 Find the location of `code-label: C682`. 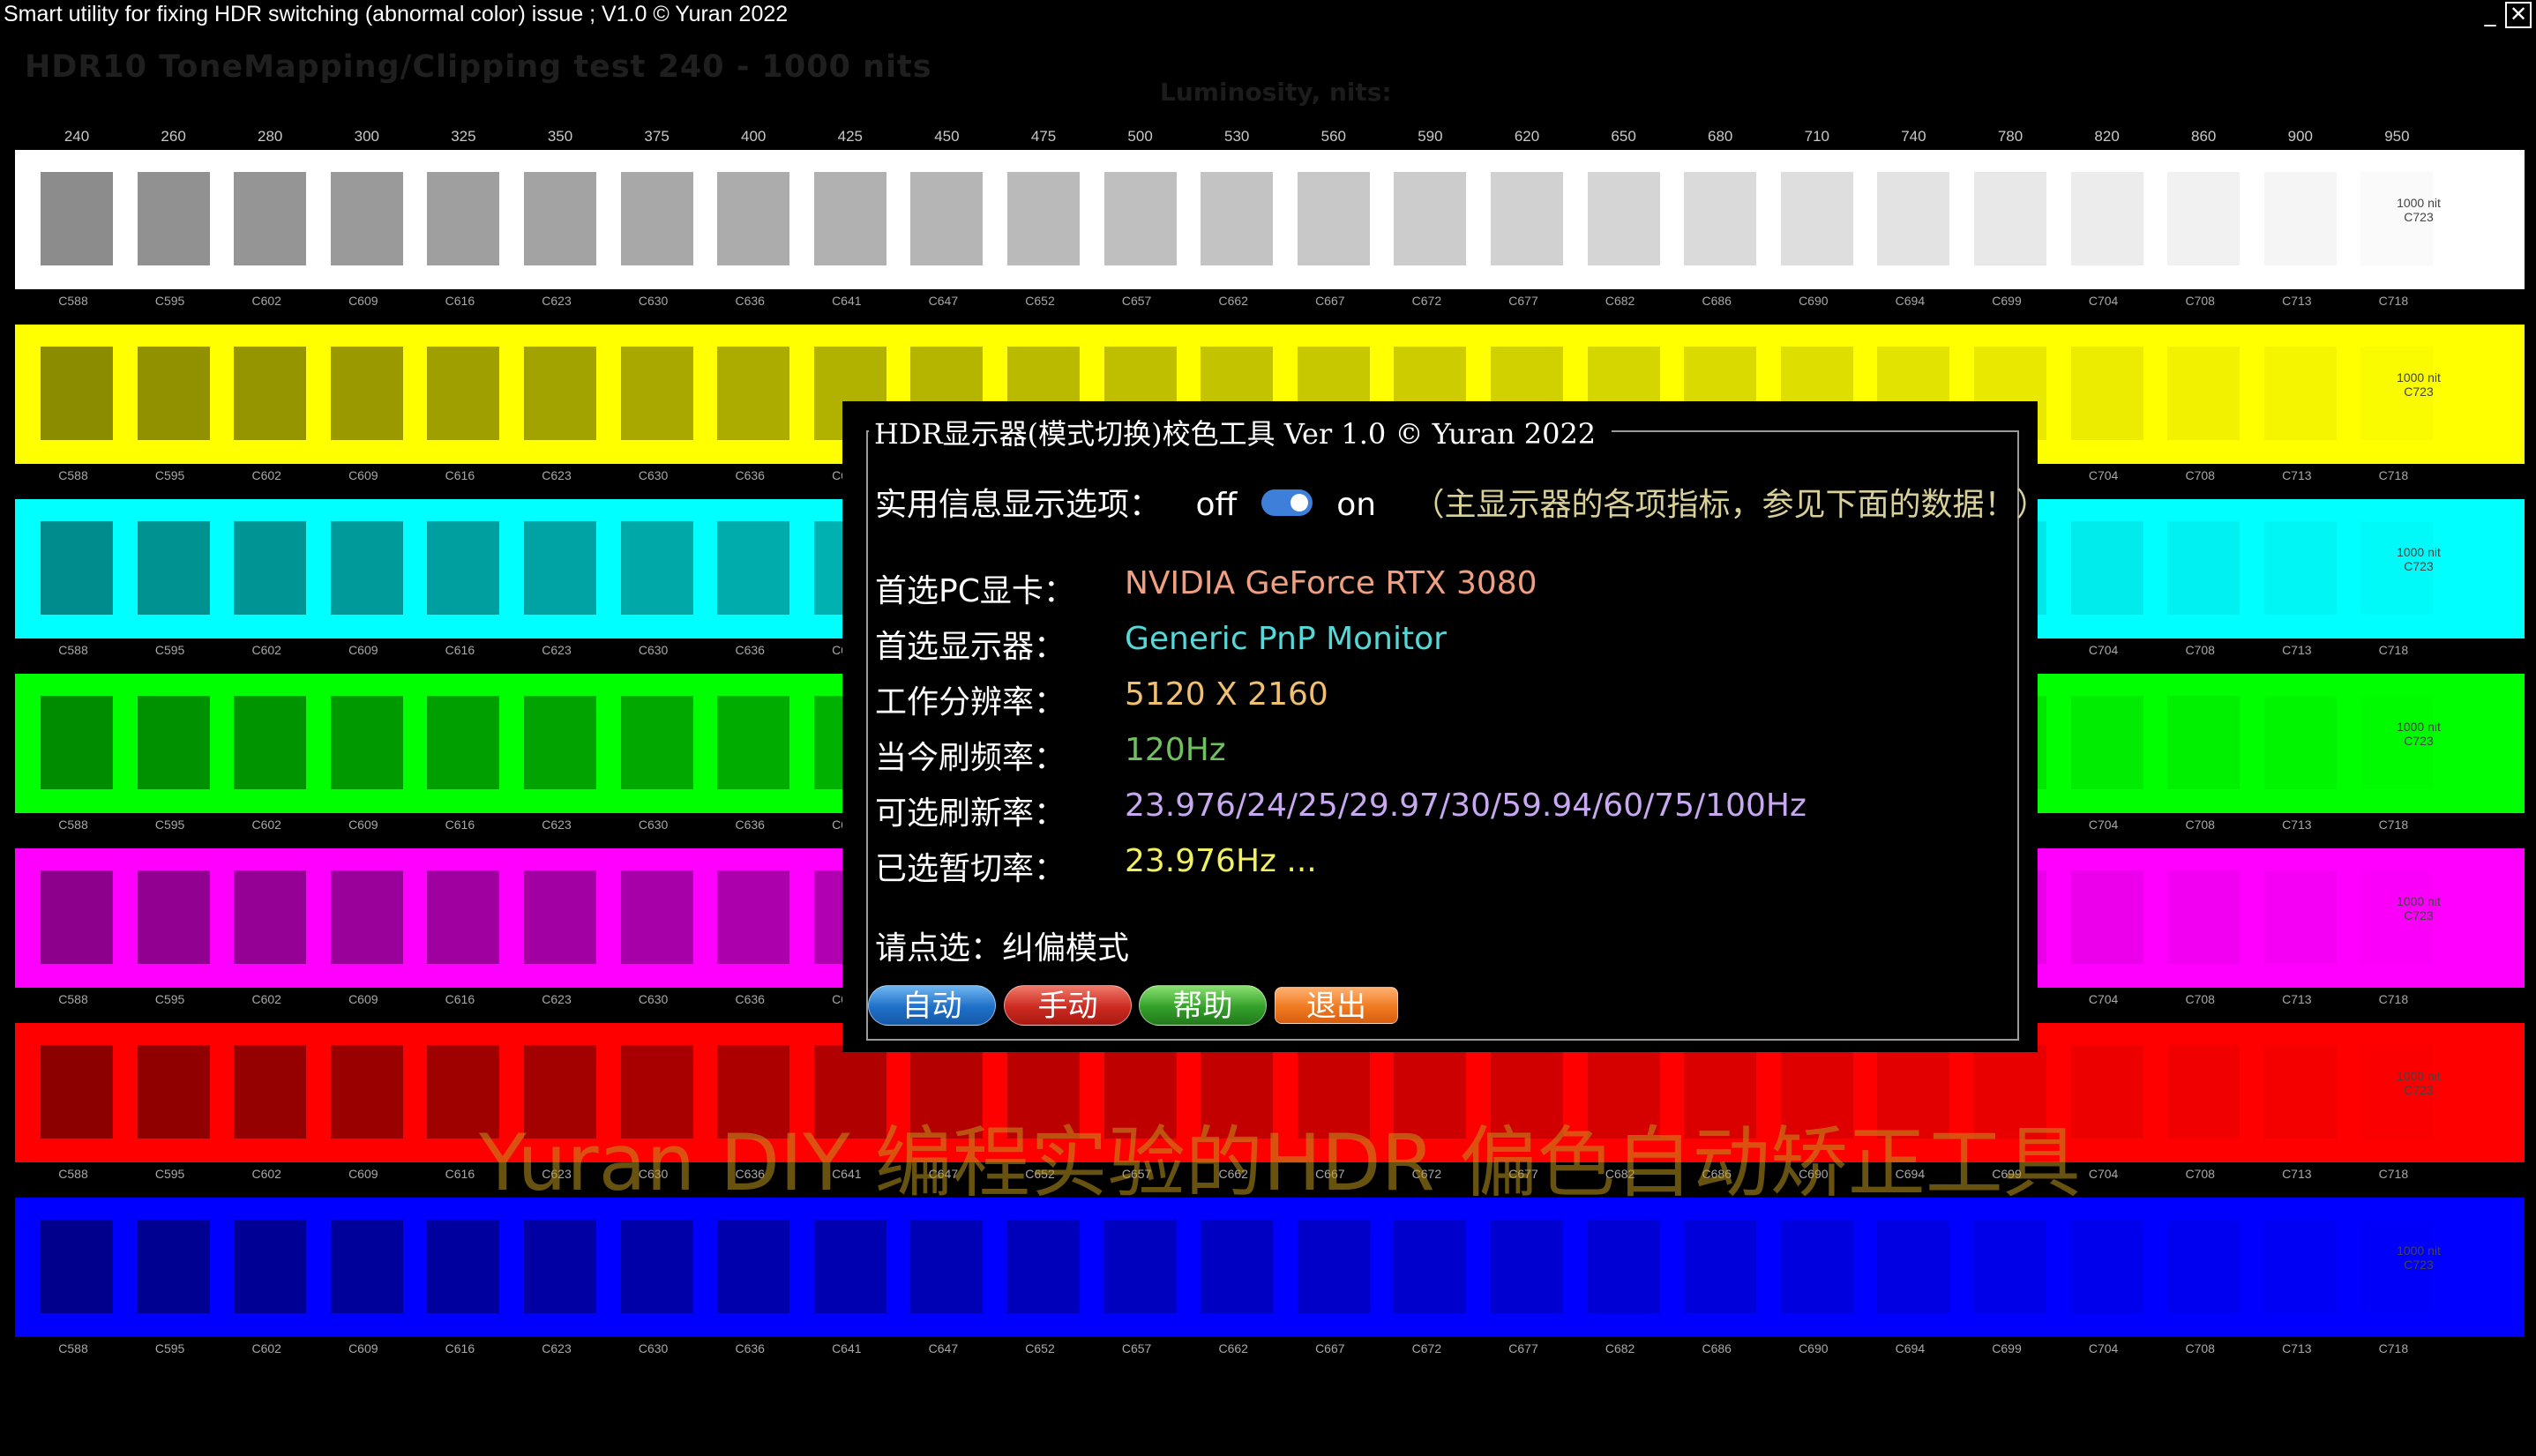

code-label: C682 is located at coordinates (1620, 301).